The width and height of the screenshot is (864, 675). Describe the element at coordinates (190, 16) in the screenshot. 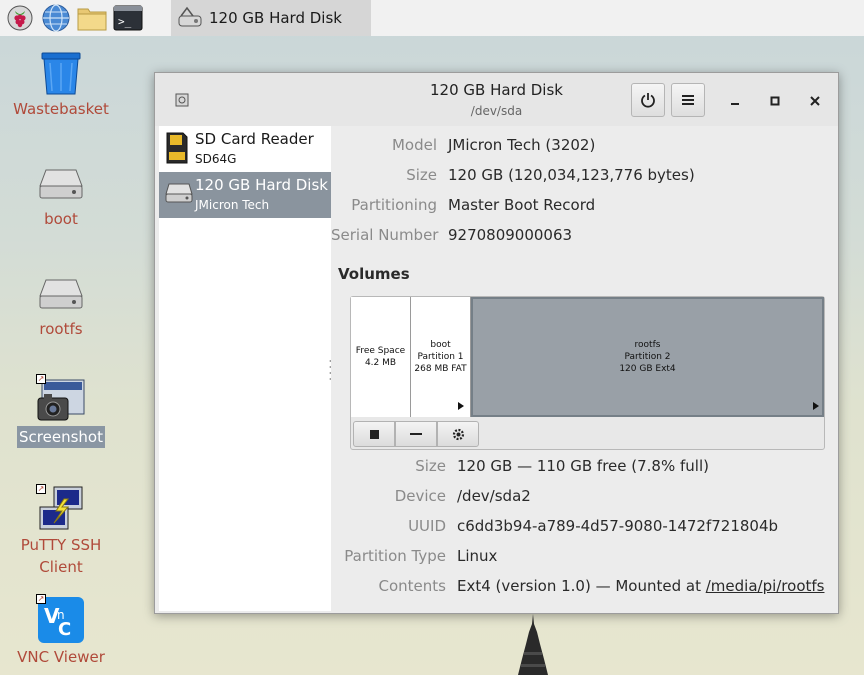

I see `disks-icon` at that location.